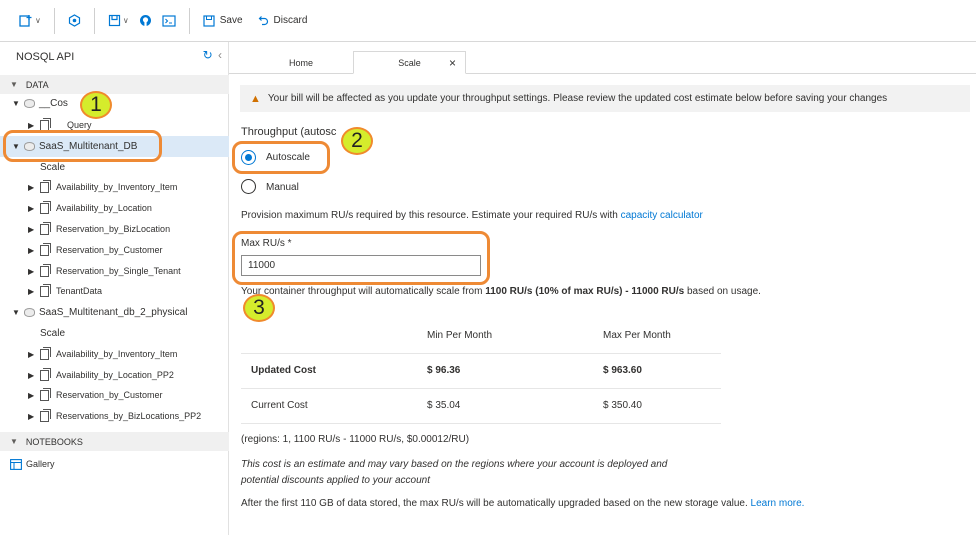 This screenshot has width=976, height=535. What do you see at coordinates (114, 441) in the screenshot?
I see `notebooks-section-header: ▼ NOTEBOOKS` at bounding box center [114, 441].